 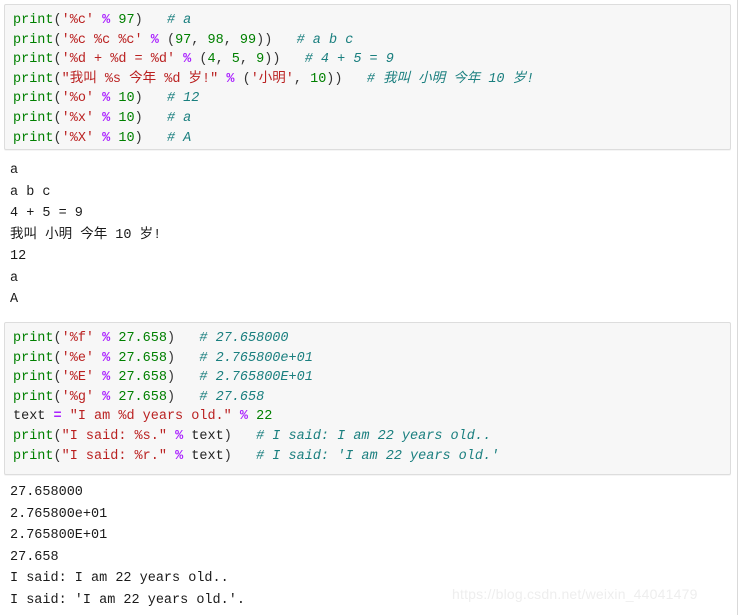 What do you see at coordinates (140, 79) in the screenshot?
I see `code-token: "我叫 %s 今年 %d 岁!"` at bounding box center [140, 79].